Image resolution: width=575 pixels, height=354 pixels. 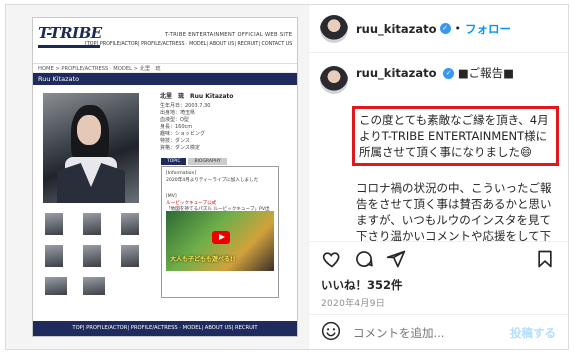 I want to click on comment-icon, so click(x=364, y=259).